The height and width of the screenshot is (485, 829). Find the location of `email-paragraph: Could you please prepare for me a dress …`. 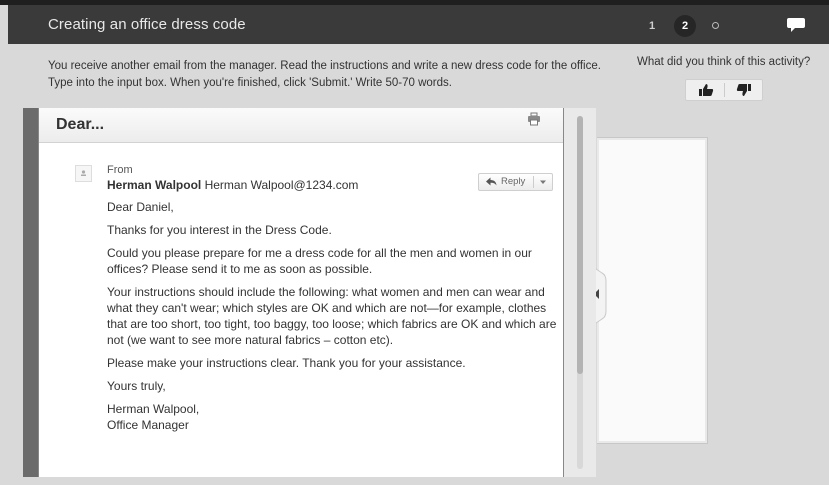

email-paragraph: Could you please prepare for me a dress … is located at coordinates (319, 261).